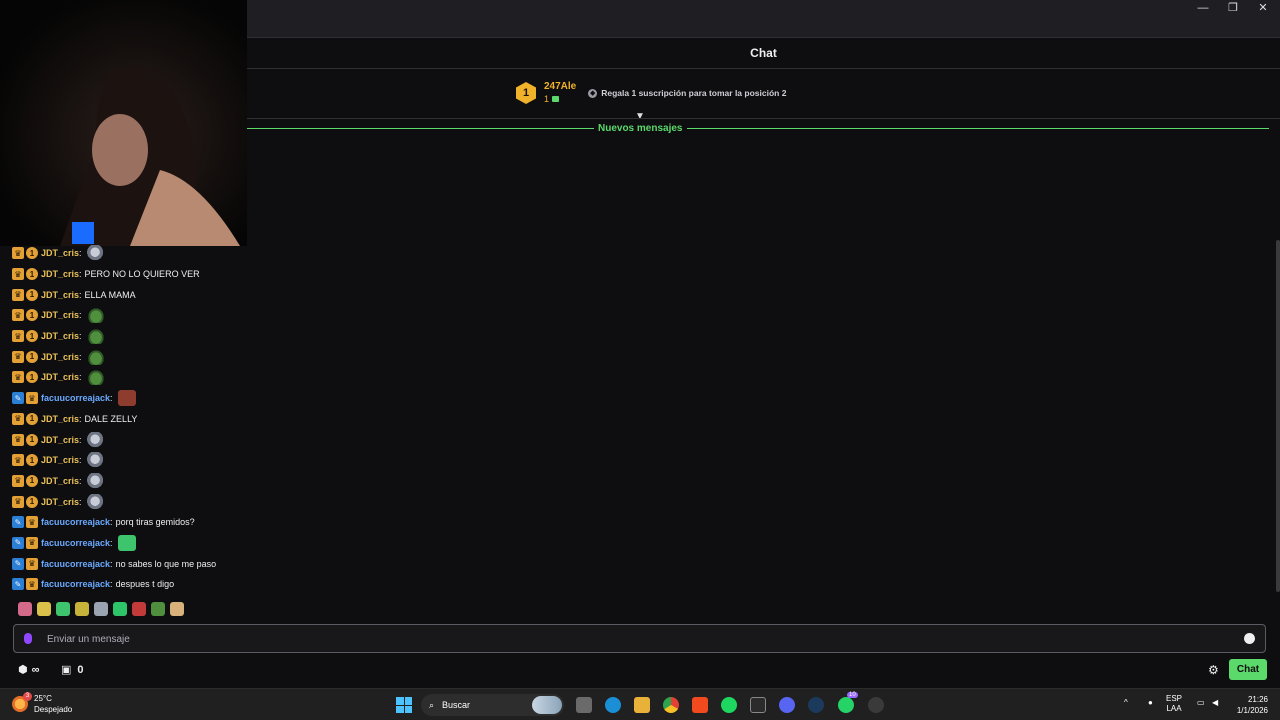  Describe the element at coordinates (42, 703) in the screenshot. I see `weather-widget: 3 25°C Despejado` at that location.